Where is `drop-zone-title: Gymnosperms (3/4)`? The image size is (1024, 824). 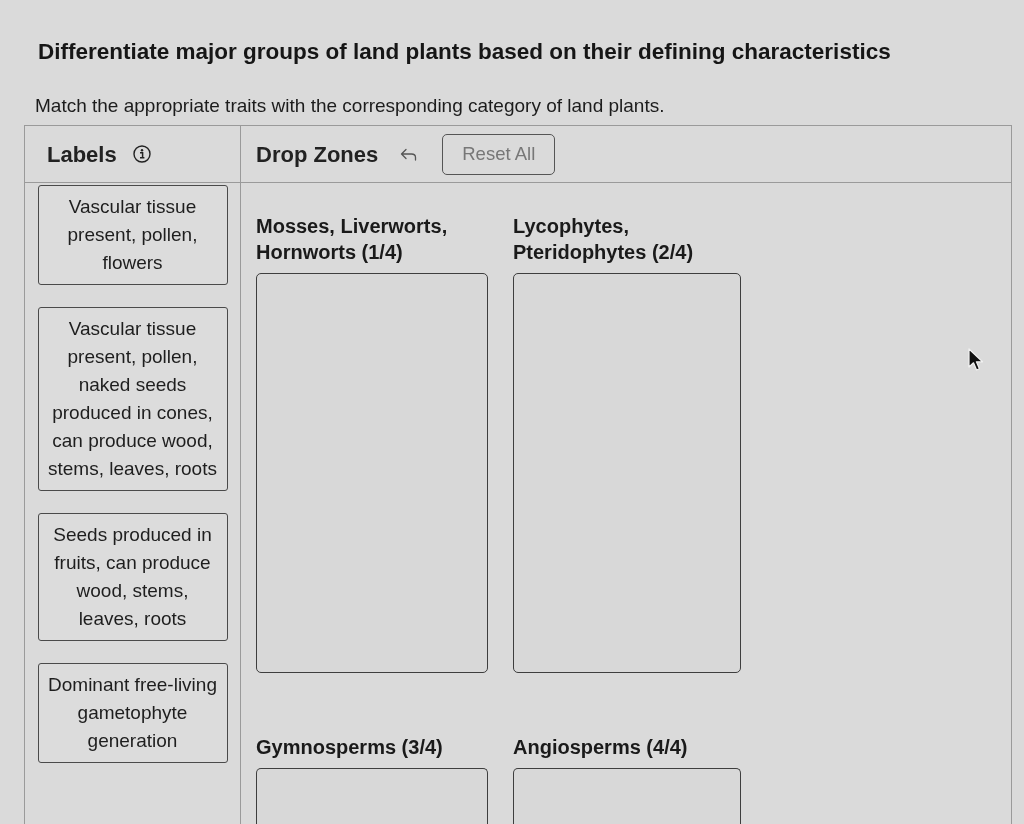
drop-zone-title: Gymnosperms (3/4) is located at coordinates (349, 747).